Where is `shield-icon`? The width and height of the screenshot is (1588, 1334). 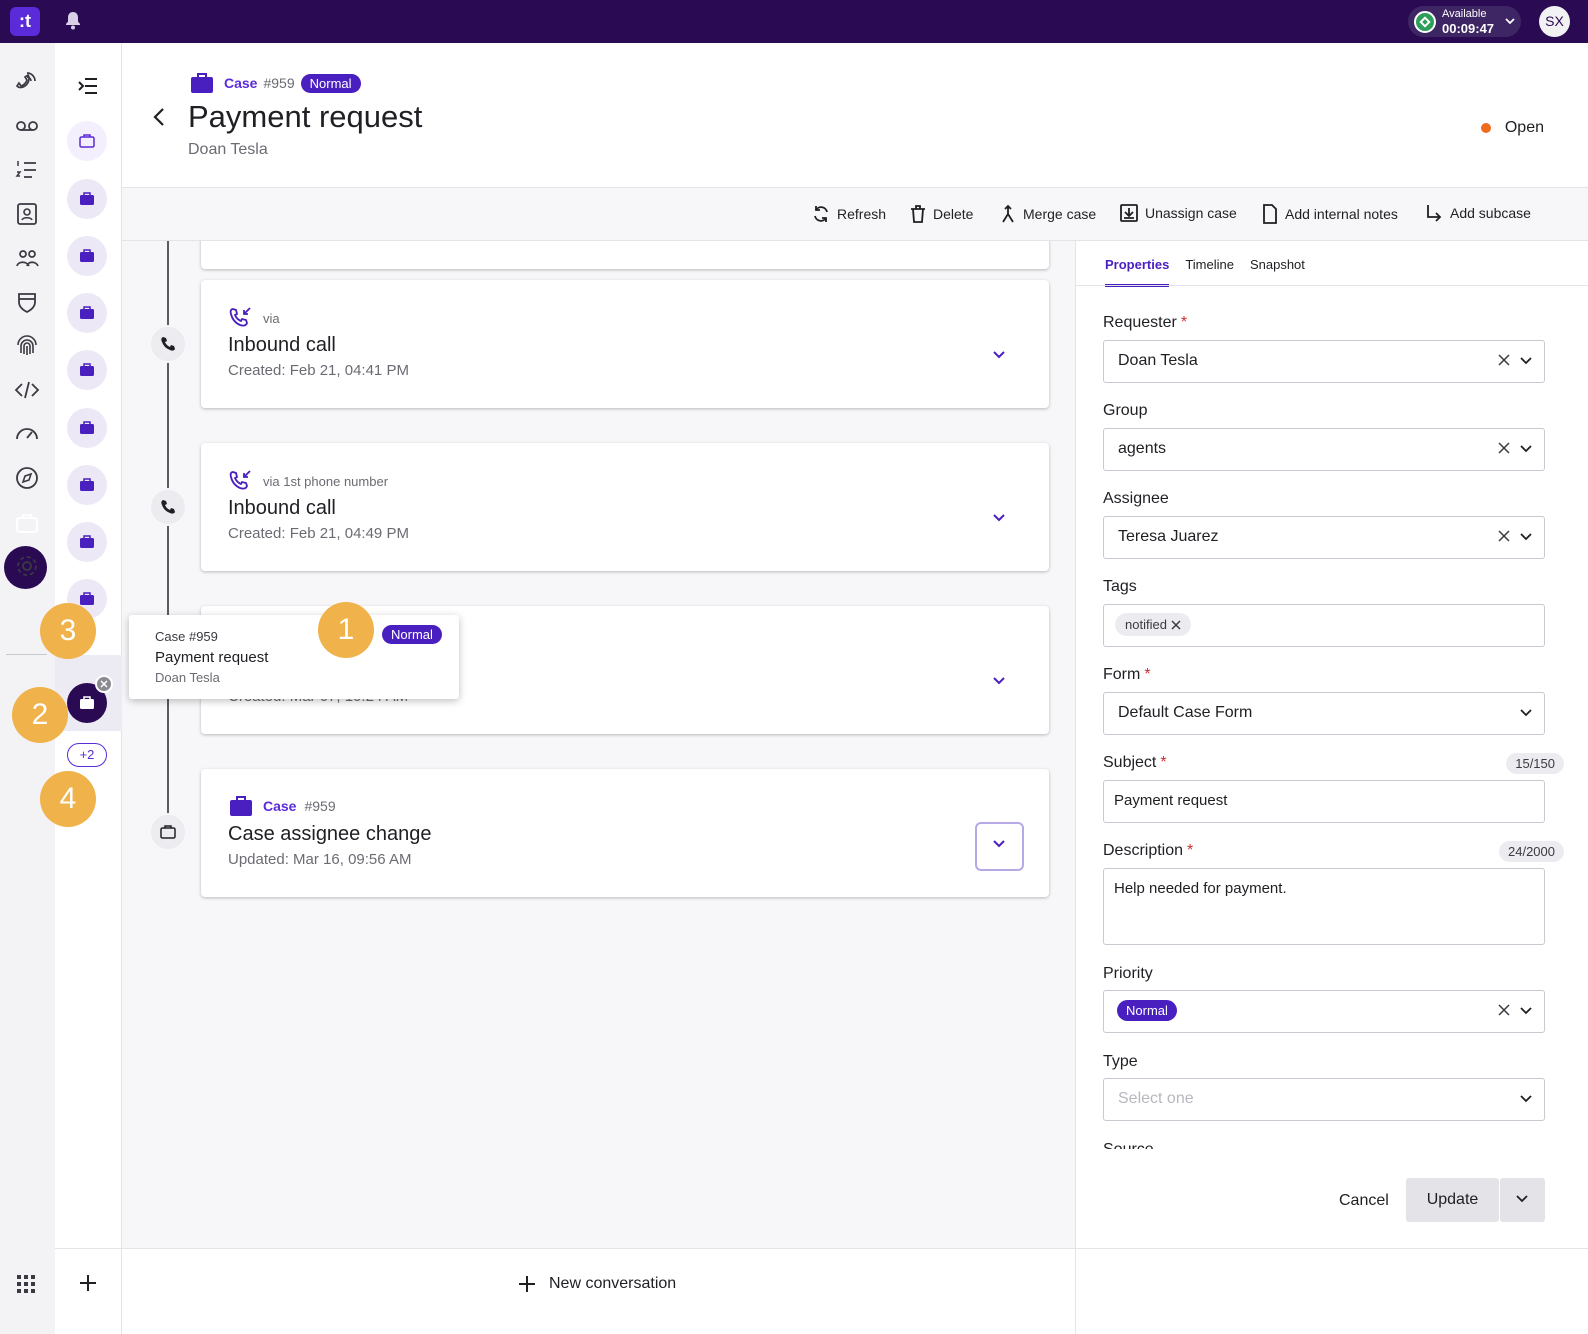 shield-icon is located at coordinates (27, 302).